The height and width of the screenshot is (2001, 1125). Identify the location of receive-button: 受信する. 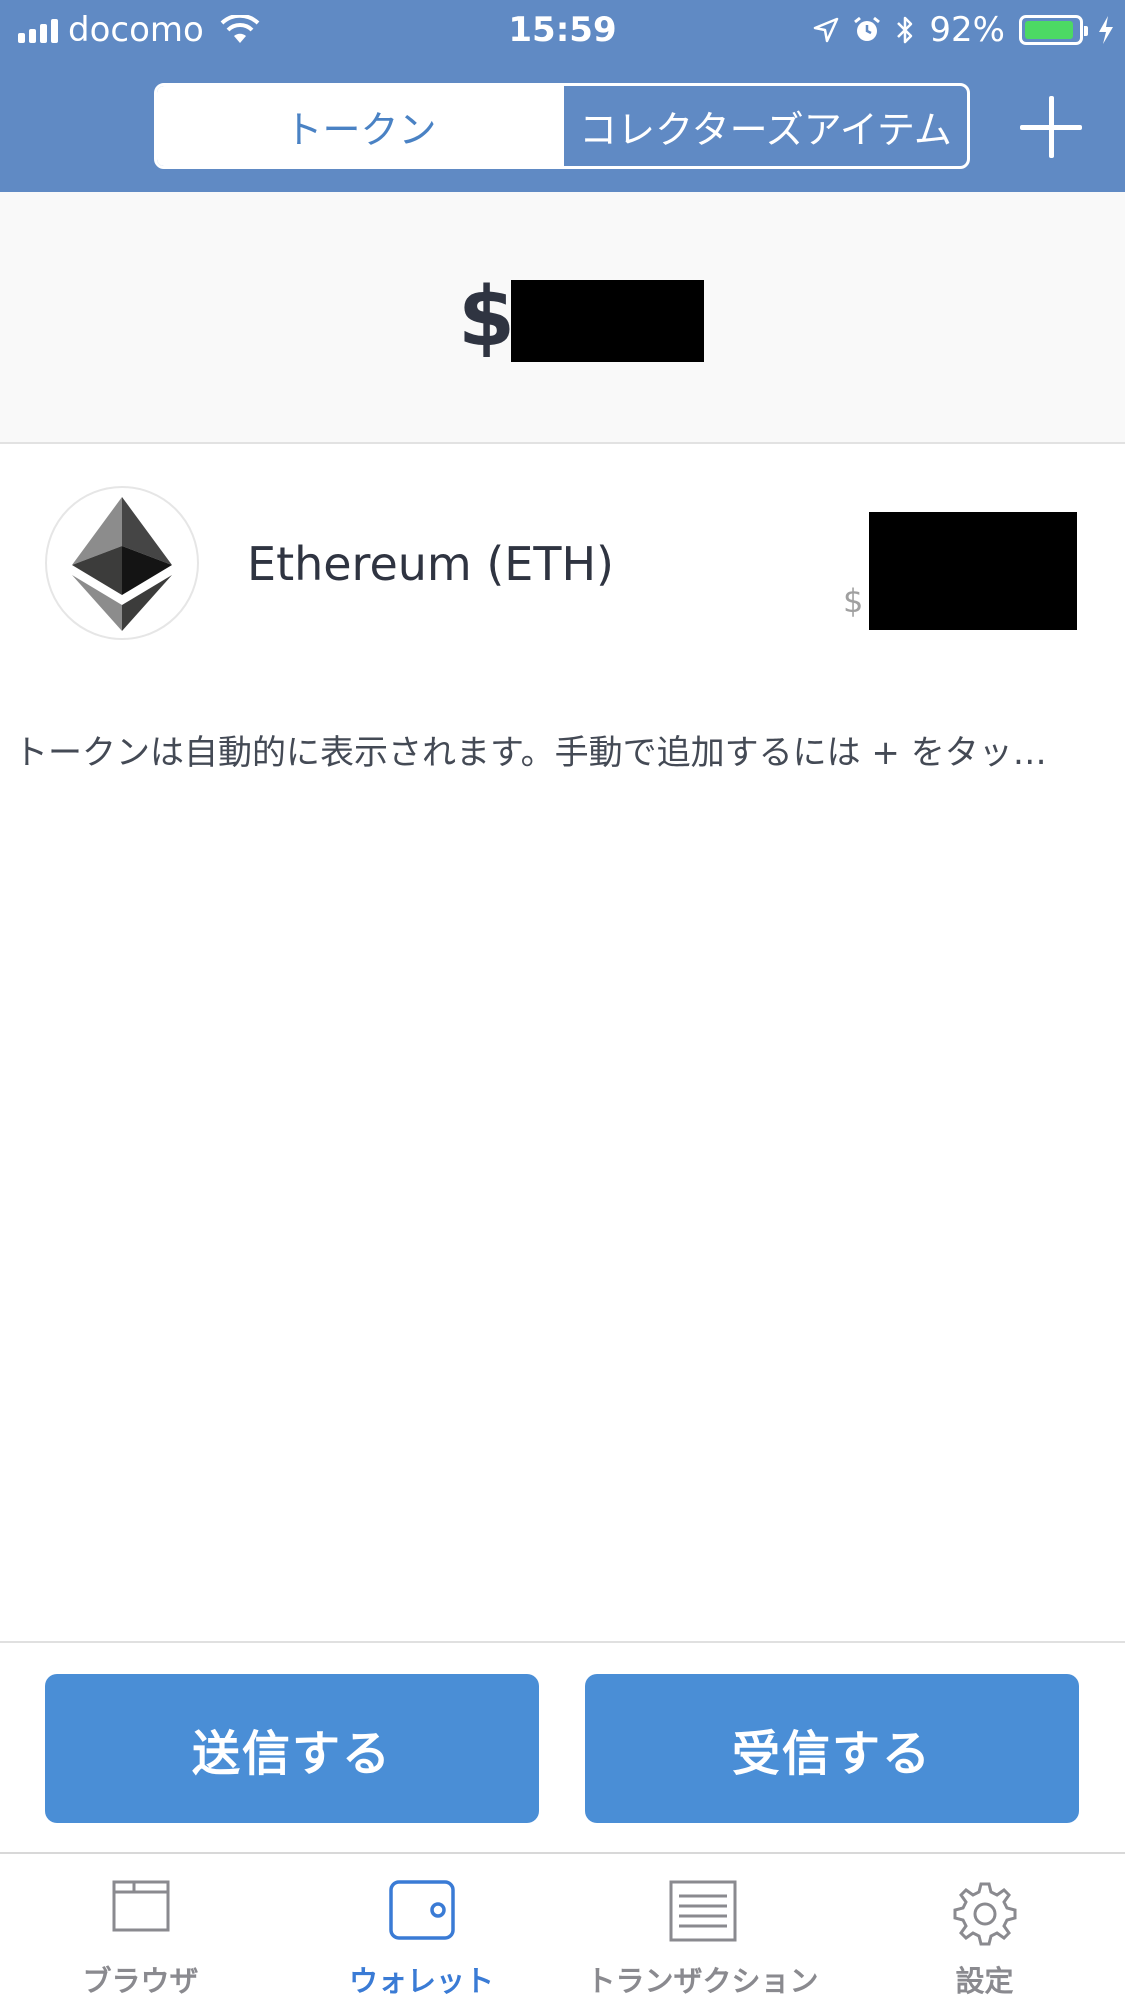
(832, 1748).